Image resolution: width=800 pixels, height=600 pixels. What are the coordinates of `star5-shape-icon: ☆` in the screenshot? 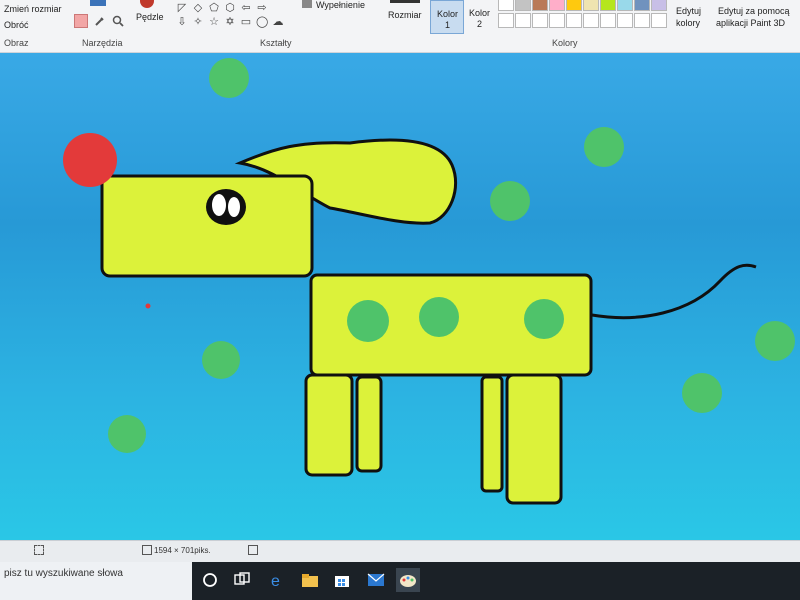 It's located at (214, 22).